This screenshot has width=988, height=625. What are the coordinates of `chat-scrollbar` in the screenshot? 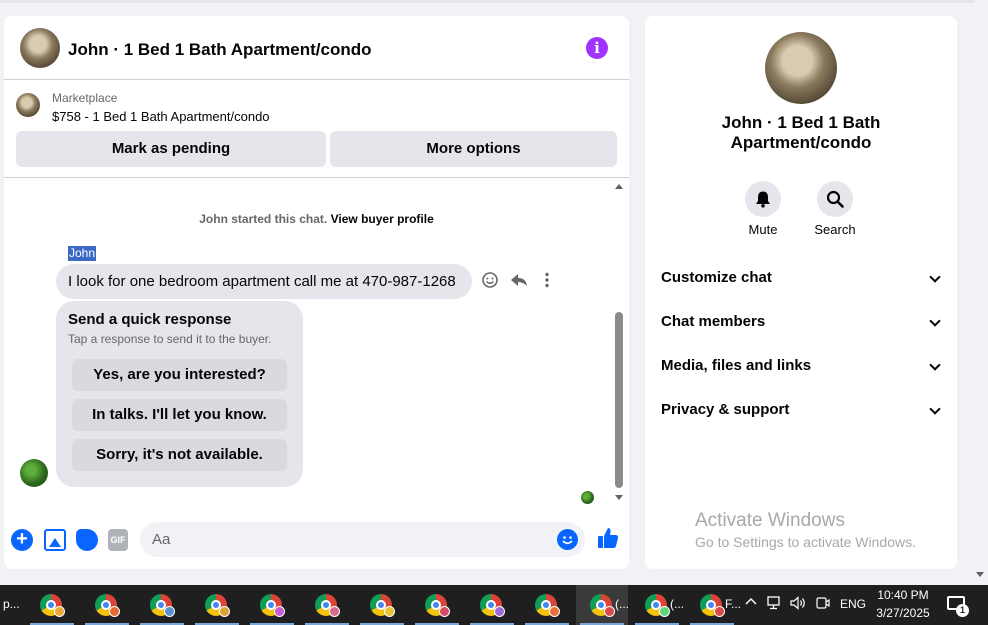 It's located at (619, 344).